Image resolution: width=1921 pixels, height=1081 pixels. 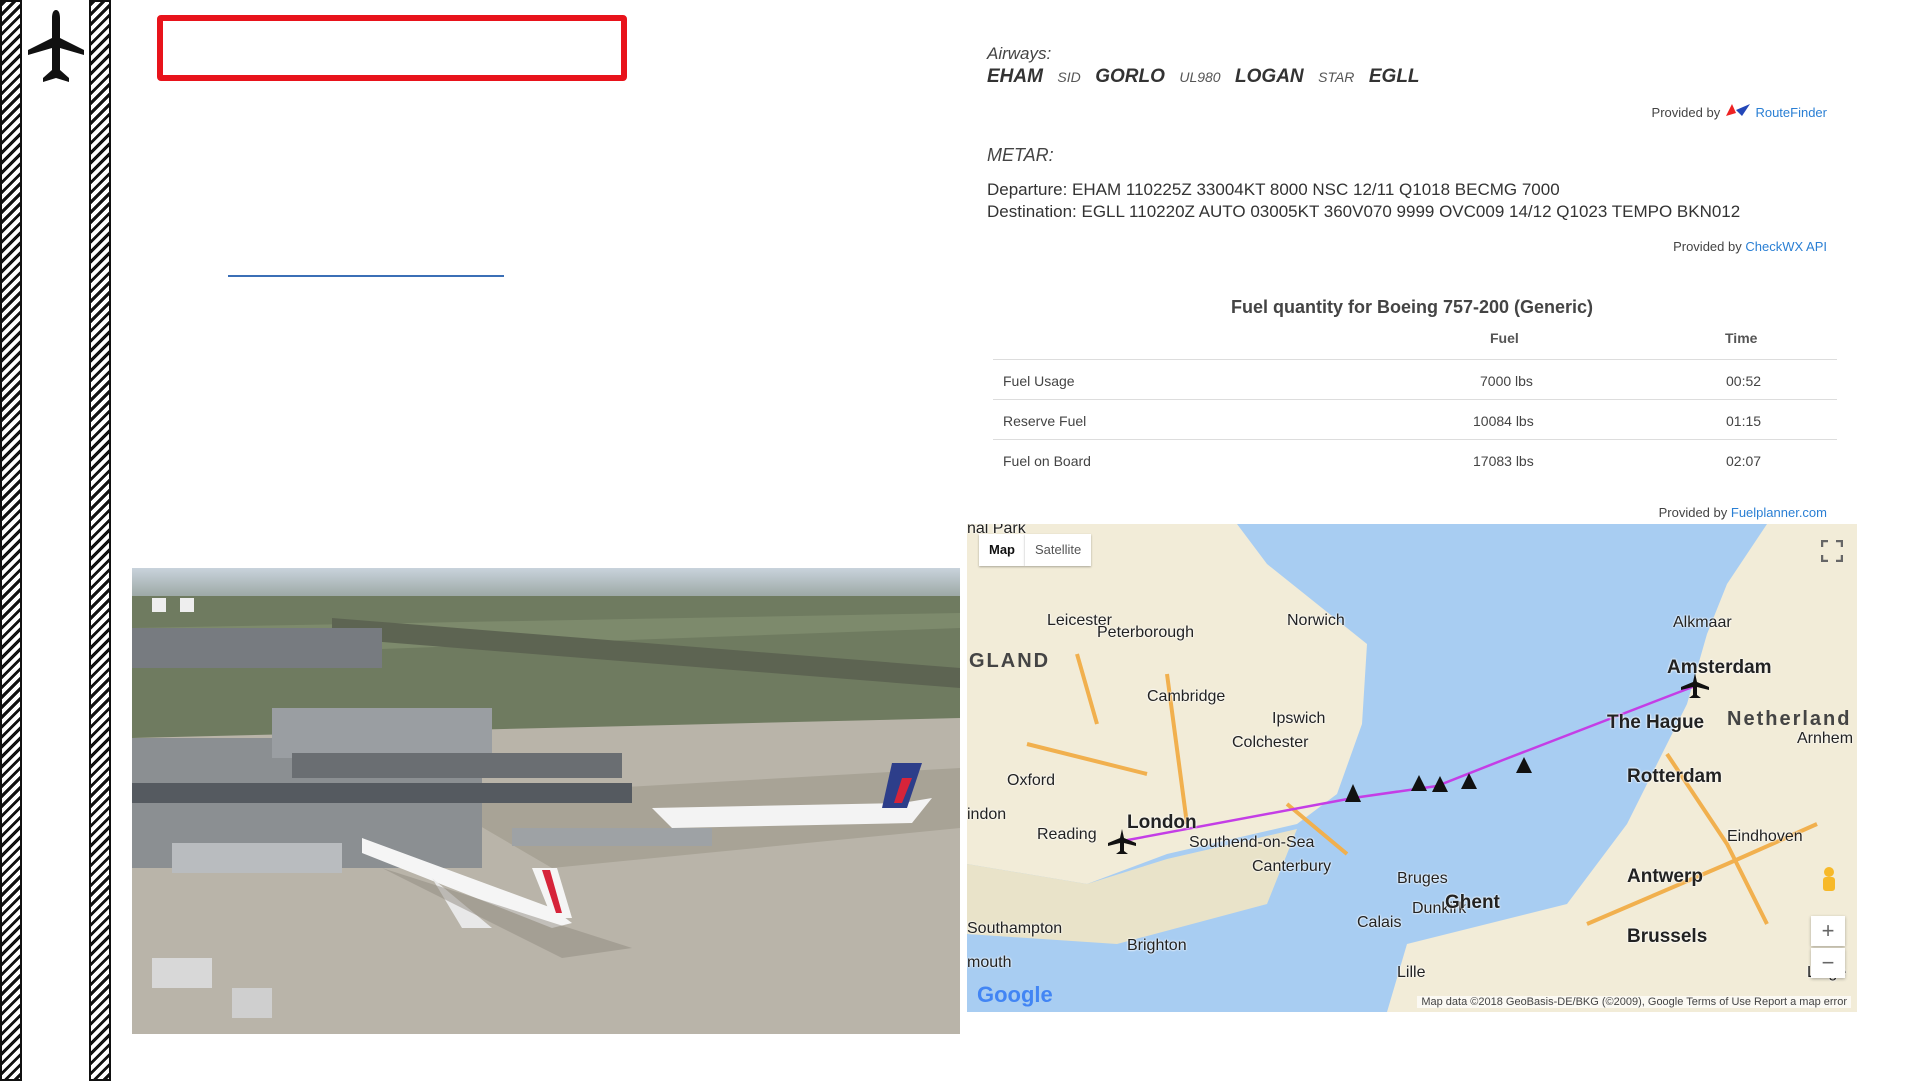 I want to click on checkwx-credit: Provided by CheckWX API, so click(x=1750, y=246).